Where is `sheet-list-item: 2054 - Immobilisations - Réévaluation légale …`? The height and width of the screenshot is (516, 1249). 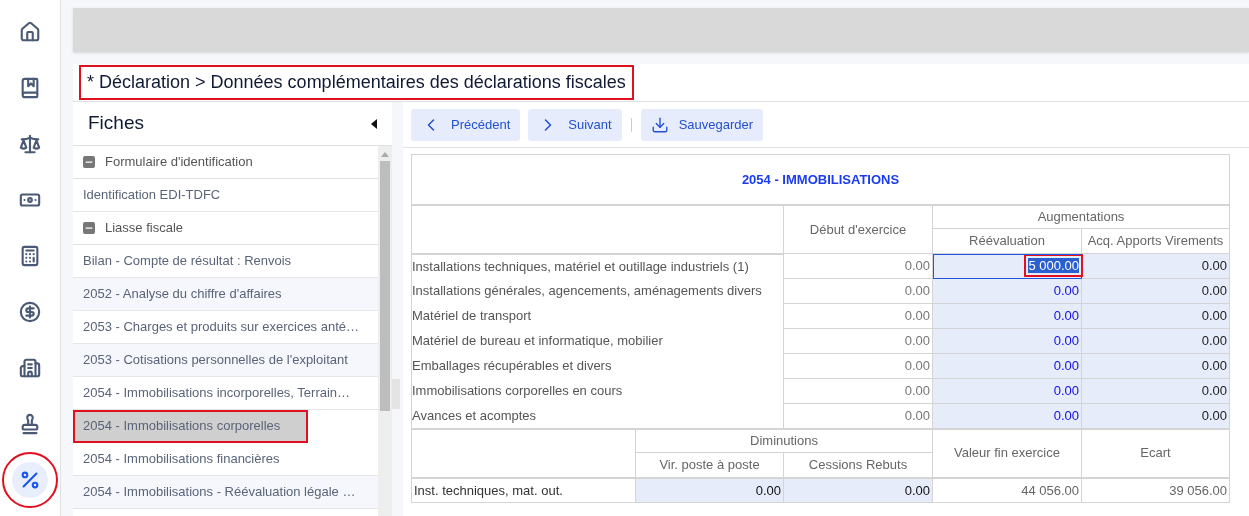 sheet-list-item: 2054 - Immobilisations - Réévaluation légale … is located at coordinates (225, 492).